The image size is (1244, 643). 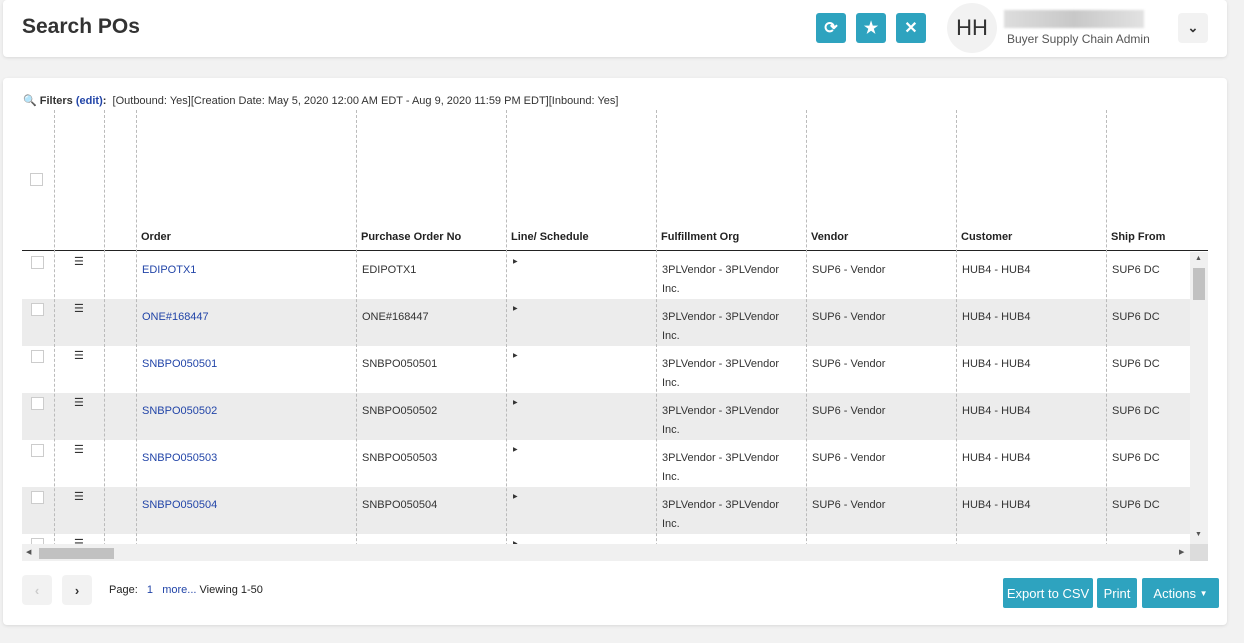 I want to click on chevron-left-icon: ‹, so click(x=37, y=590).